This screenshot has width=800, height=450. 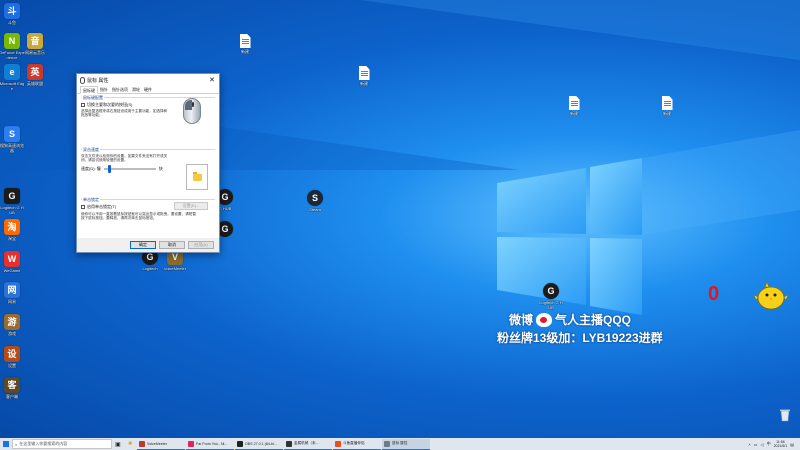 I want to click on desktop-icon-taobao: 淘淘宝, so click(x=12, y=230).